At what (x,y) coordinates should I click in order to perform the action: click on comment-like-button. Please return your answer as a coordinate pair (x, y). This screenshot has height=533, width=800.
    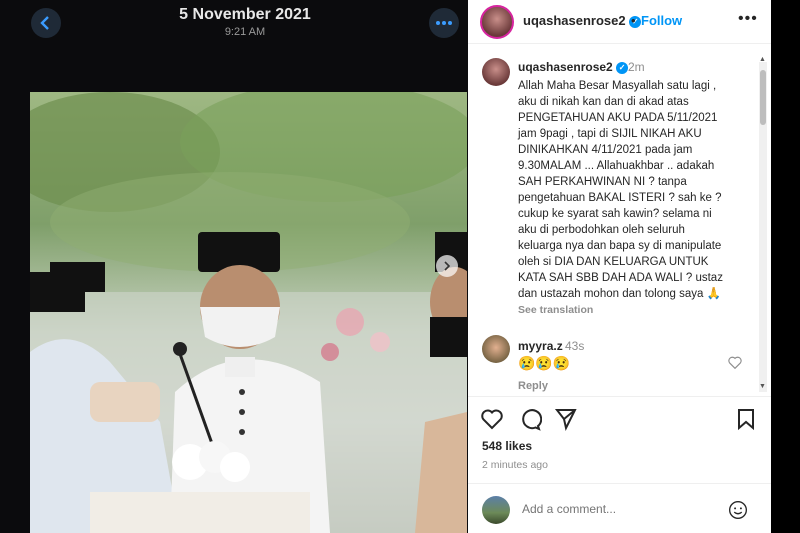
    Looking at the image, I should click on (735, 364).